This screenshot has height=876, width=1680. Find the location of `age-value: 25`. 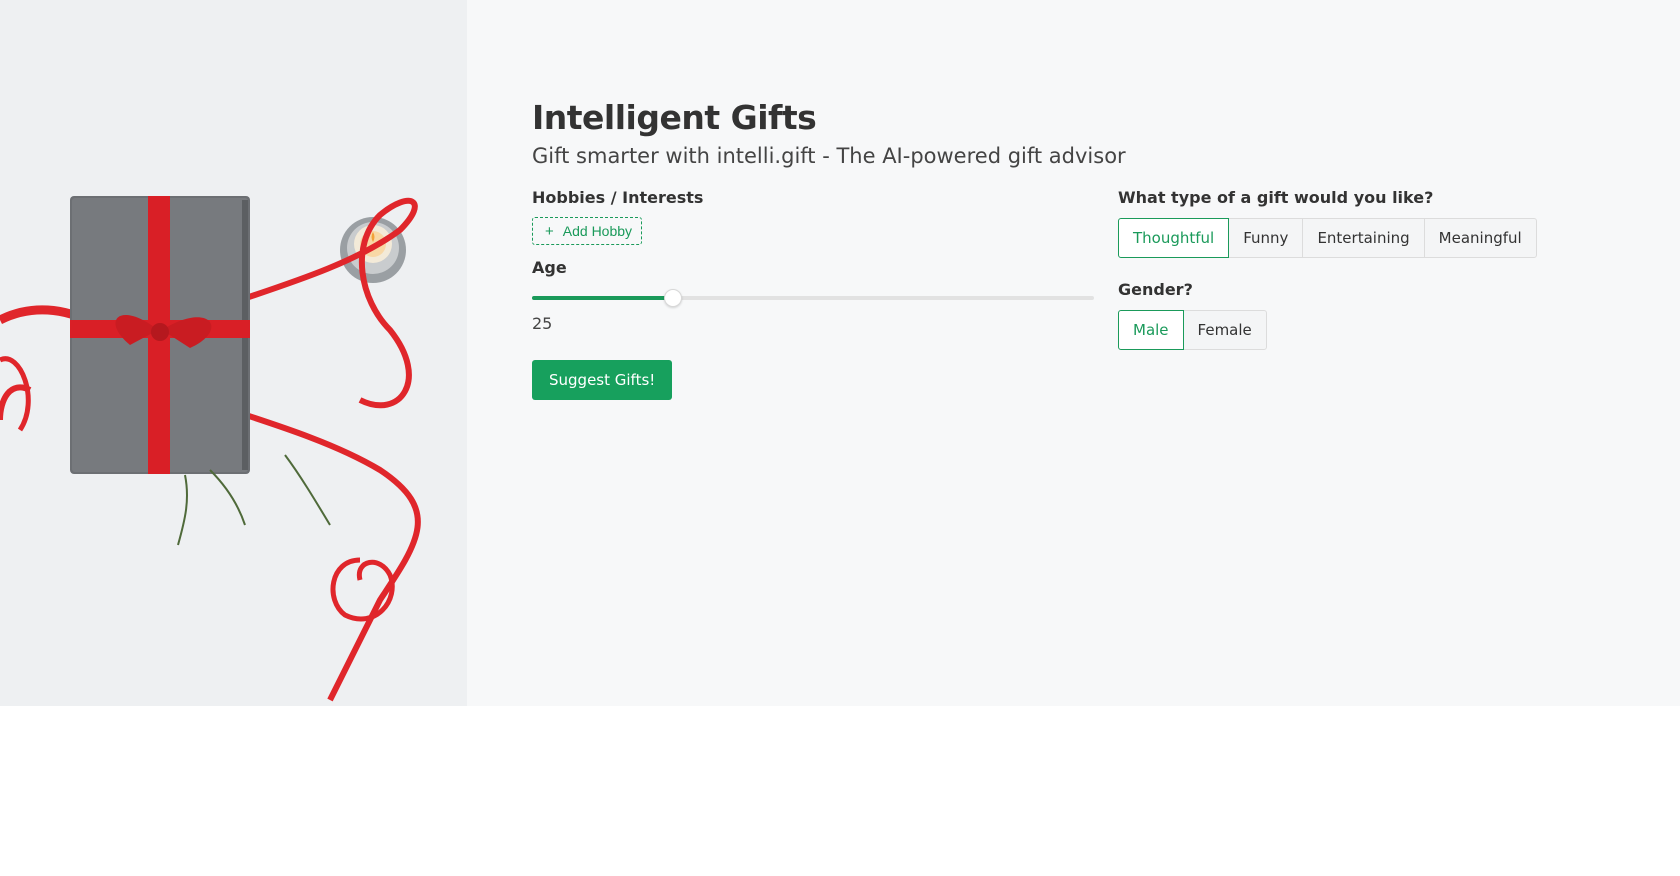

age-value: 25 is located at coordinates (542, 323).